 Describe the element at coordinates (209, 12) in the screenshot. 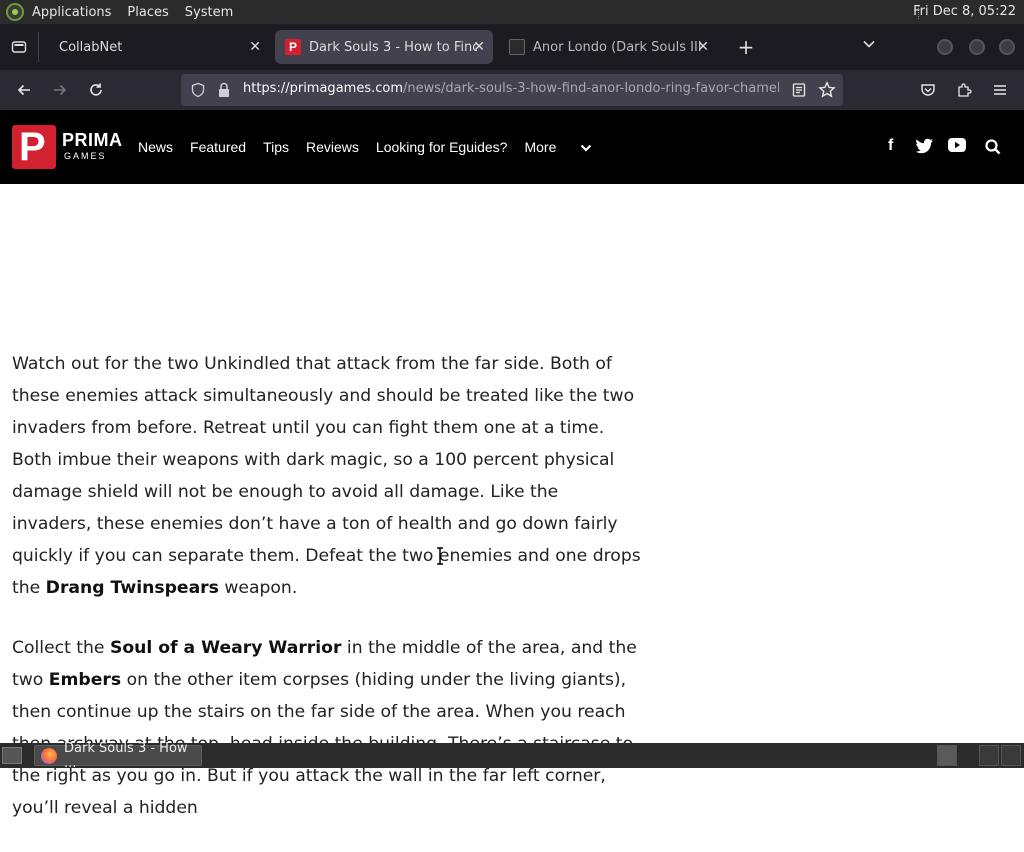

I see `system-menu: System` at that location.